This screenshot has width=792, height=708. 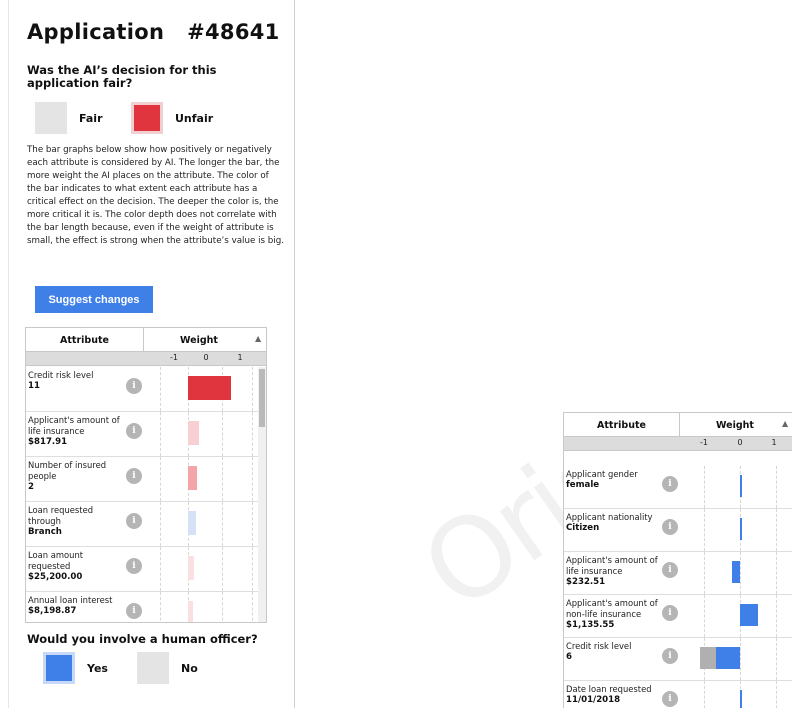 I want to click on attribute-value: $8,198.87, so click(x=52, y=611).